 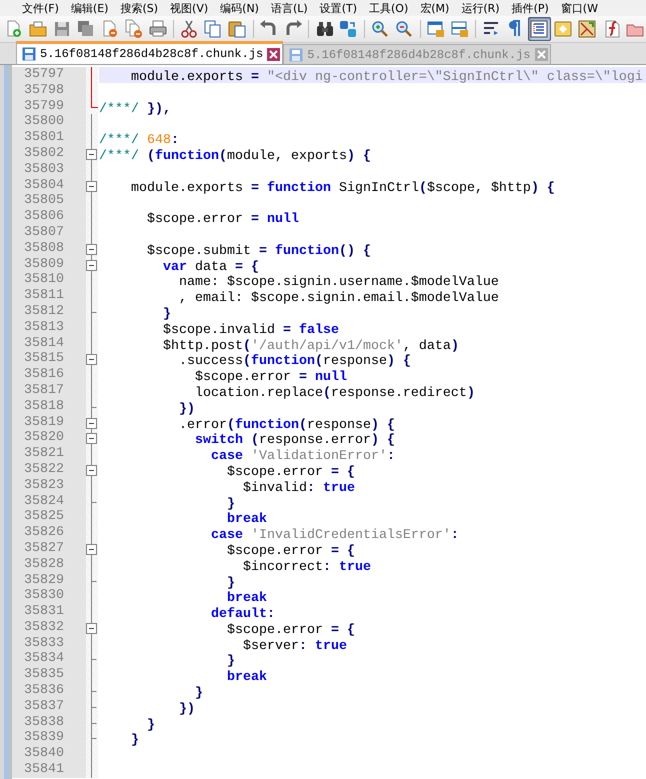 What do you see at coordinates (49, 438) in the screenshot?
I see `line-number: 35820` at bounding box center [49, 438].